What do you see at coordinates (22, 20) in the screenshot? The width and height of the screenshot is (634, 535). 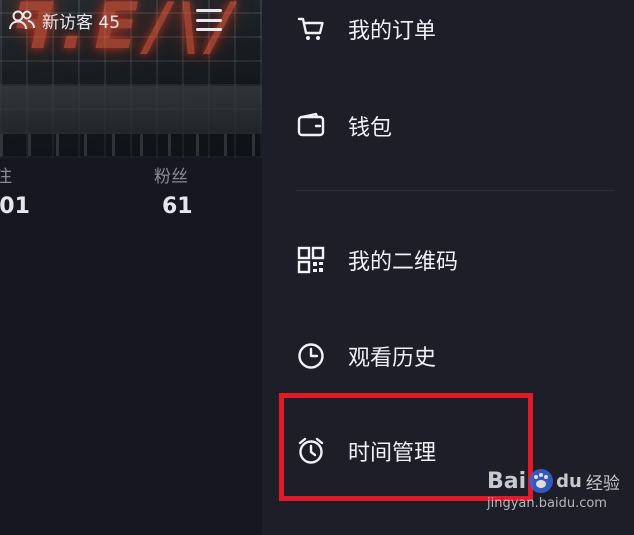 I see `people-icon` at bounding box center [22, 20].